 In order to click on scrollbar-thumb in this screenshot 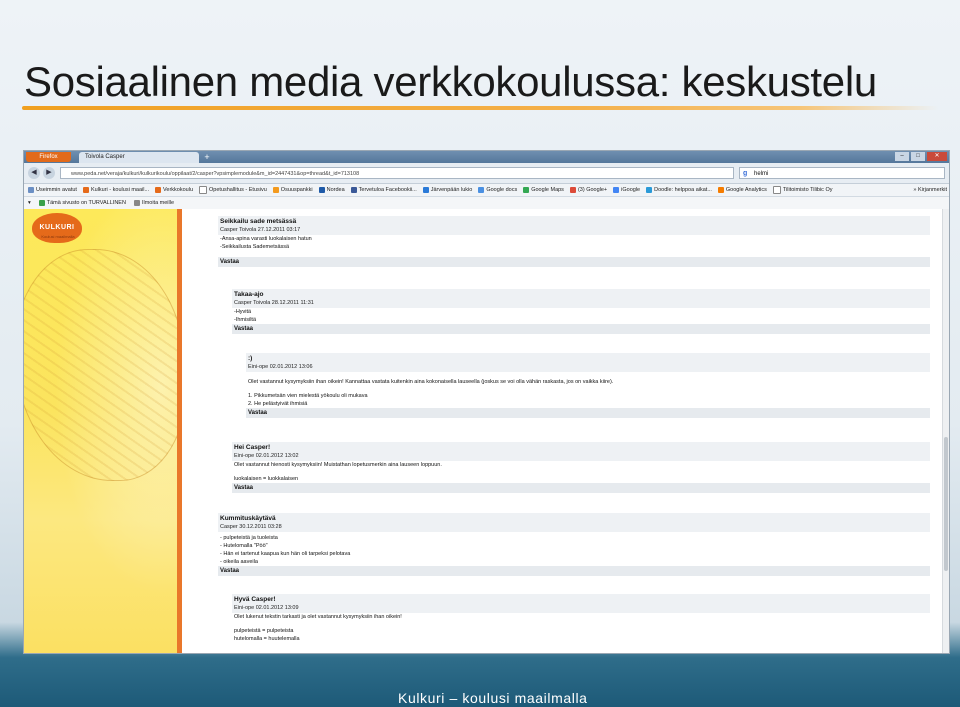, I will do `click(946, 504)`.